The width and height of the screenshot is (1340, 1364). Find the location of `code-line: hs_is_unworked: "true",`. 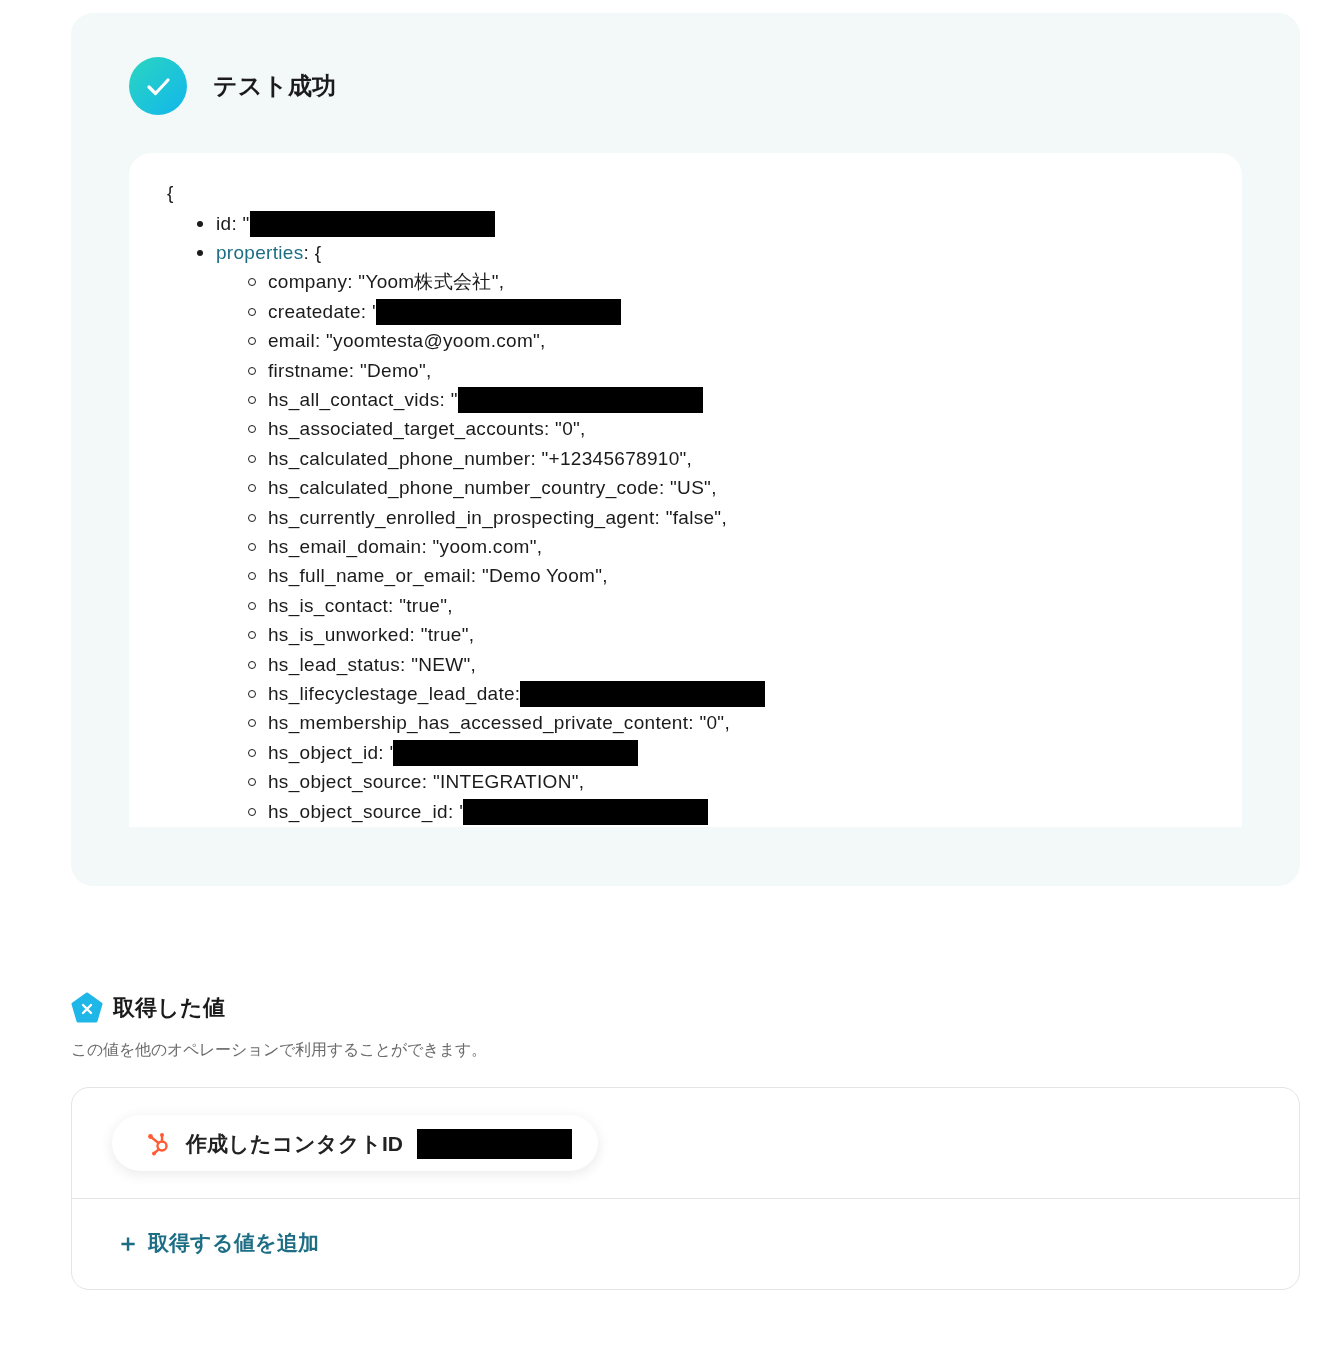

code-line: hs_is_unworked: "true", is located at coordinates (371, 635).